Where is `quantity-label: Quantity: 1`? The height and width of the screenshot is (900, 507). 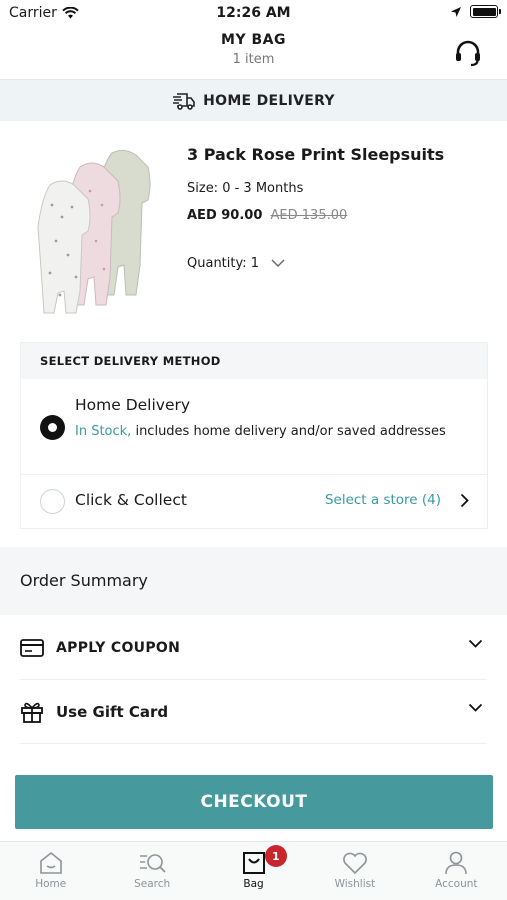
quantity-label: Quantity: 1 is located at coordinates (223, 263).